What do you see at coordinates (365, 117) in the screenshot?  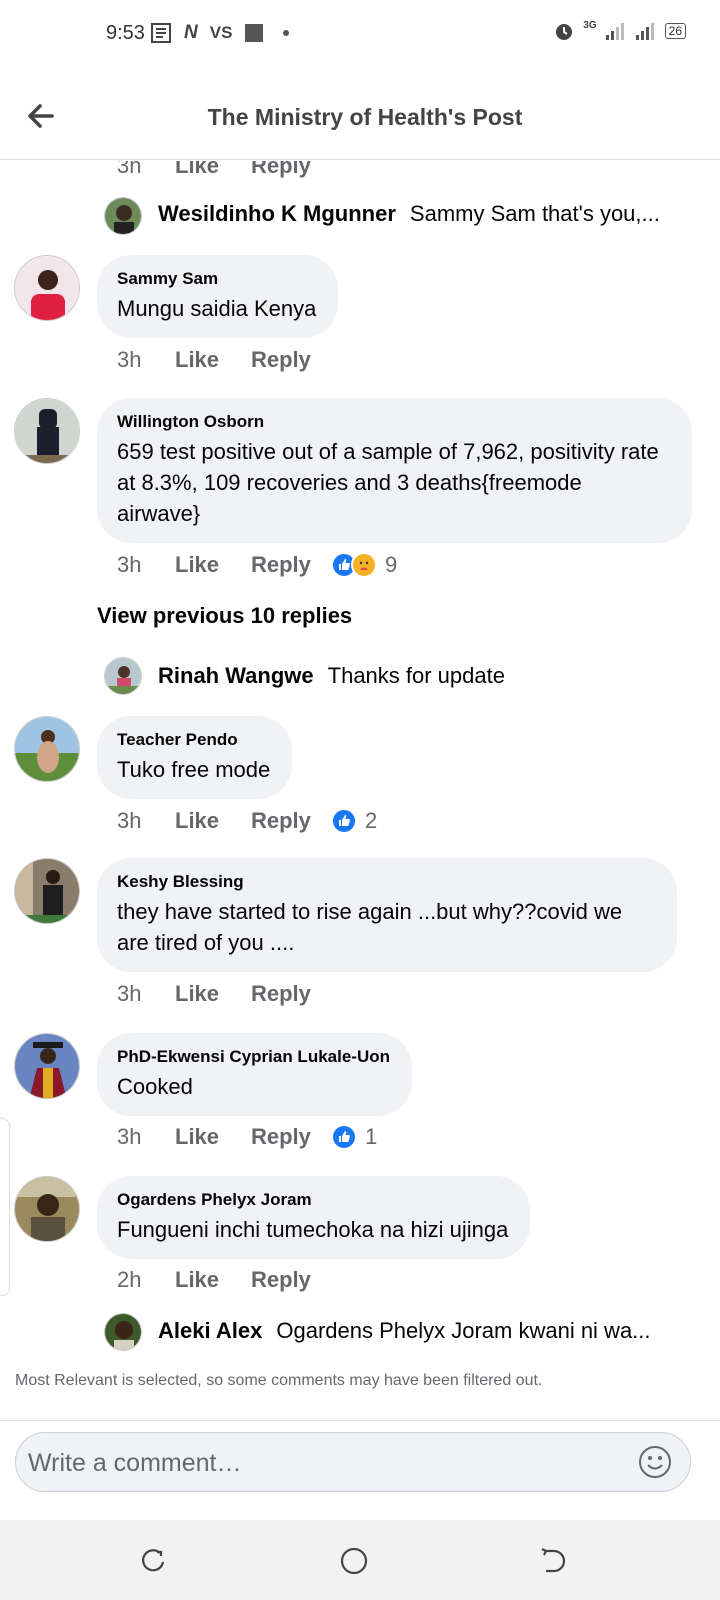 I see `page-title: The Ministry of Health's Post` at bounding box center [365, 117].